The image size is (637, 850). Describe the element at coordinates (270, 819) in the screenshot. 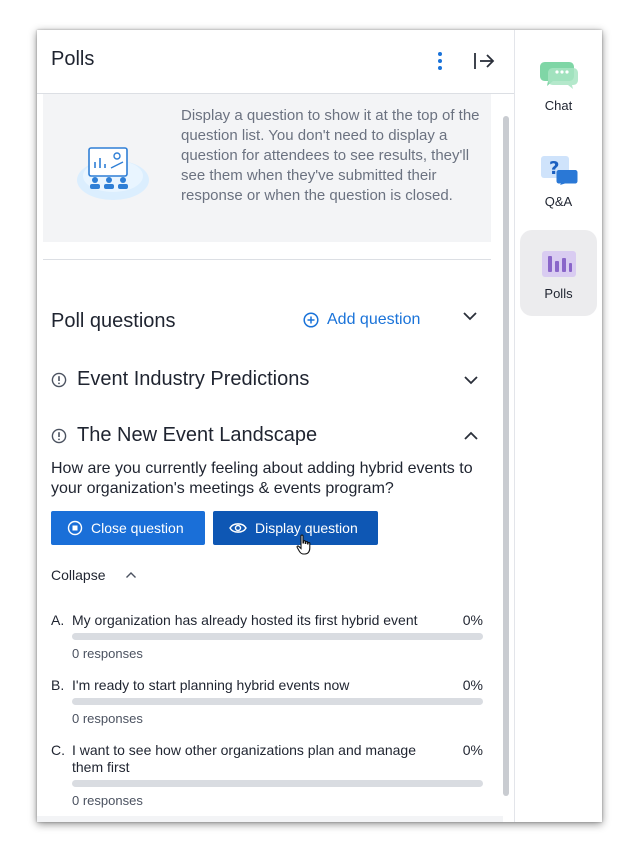

I see `list-bottom-edge` at that location.